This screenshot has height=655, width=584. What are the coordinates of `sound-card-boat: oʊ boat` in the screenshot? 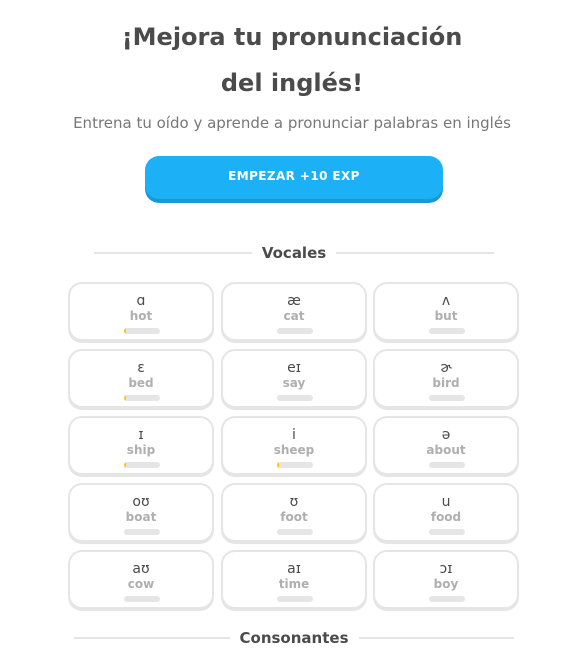 It's located at (141, 512).